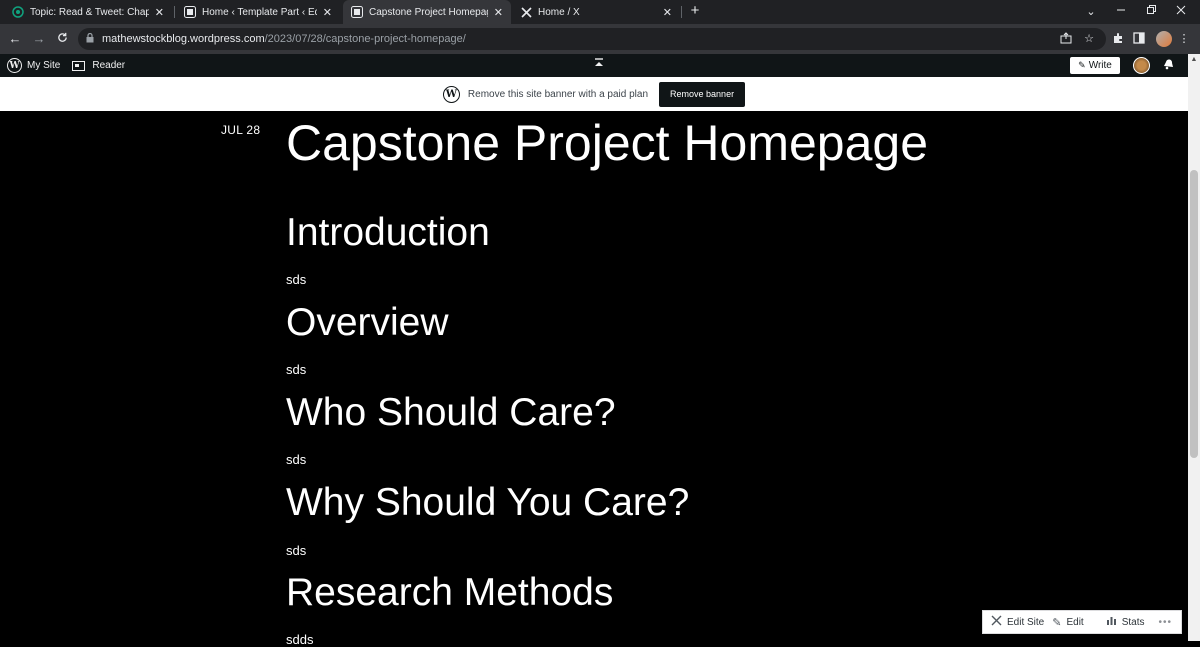 This screenshot has width=1200, height=647. Describe the element at coordinates (1075, 622) in the screenshot. I see `edit-label: Edit` at that location.